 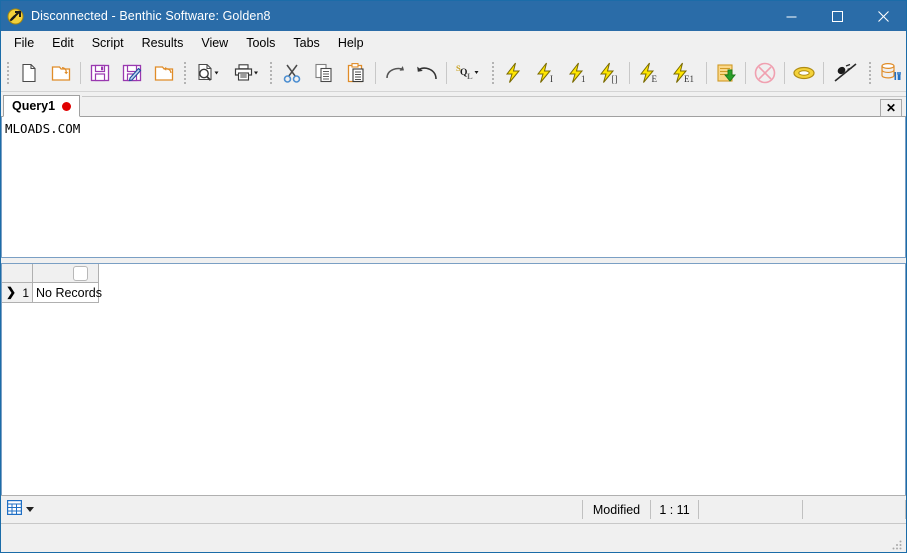 What do you see at coordinates (470, 76) in the screenshot?
I see `svg-text: L` at bounding box center [470, 76].